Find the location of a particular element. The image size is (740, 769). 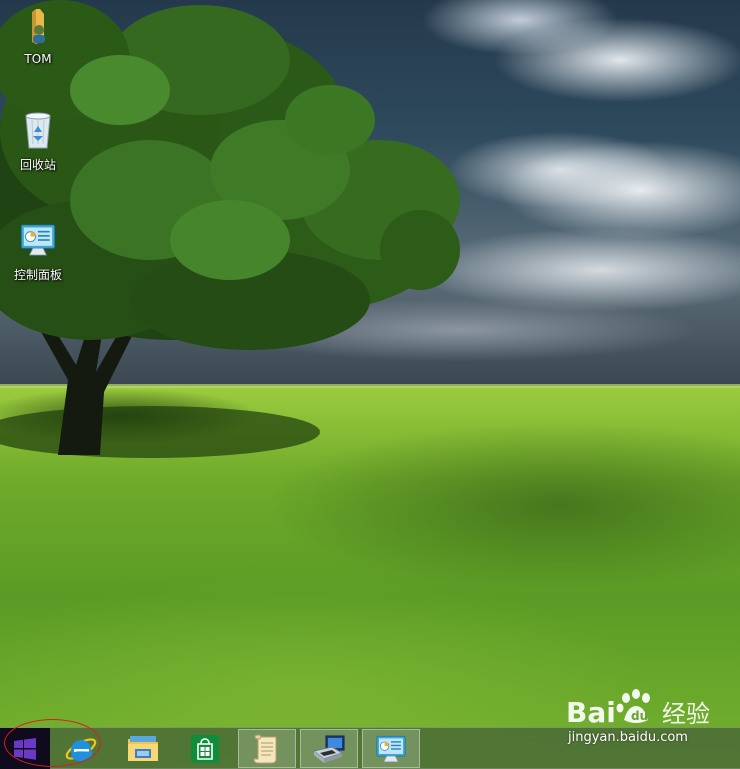

taskbar-button-internet-explorer is located at coordinates (81, 748).